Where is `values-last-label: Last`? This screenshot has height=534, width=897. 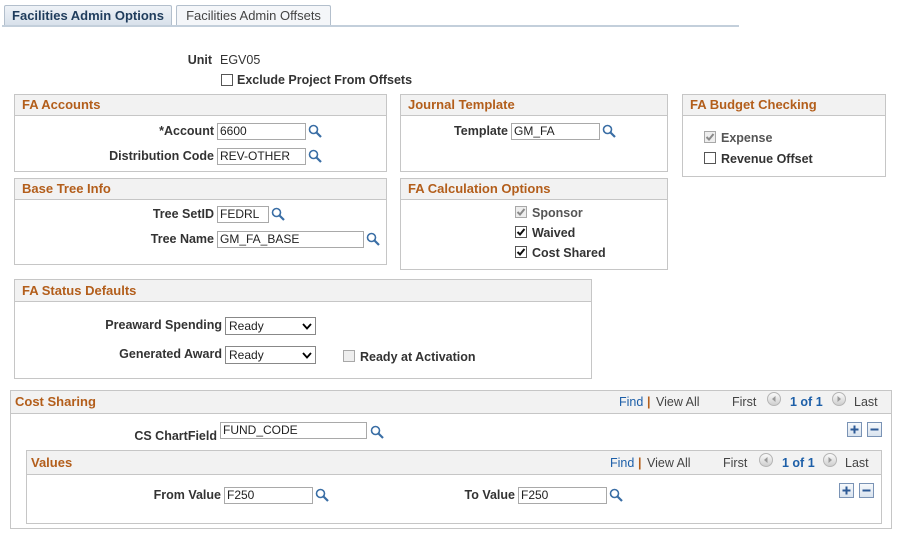 values-last-label: Last is located at coordinates (857, 463).